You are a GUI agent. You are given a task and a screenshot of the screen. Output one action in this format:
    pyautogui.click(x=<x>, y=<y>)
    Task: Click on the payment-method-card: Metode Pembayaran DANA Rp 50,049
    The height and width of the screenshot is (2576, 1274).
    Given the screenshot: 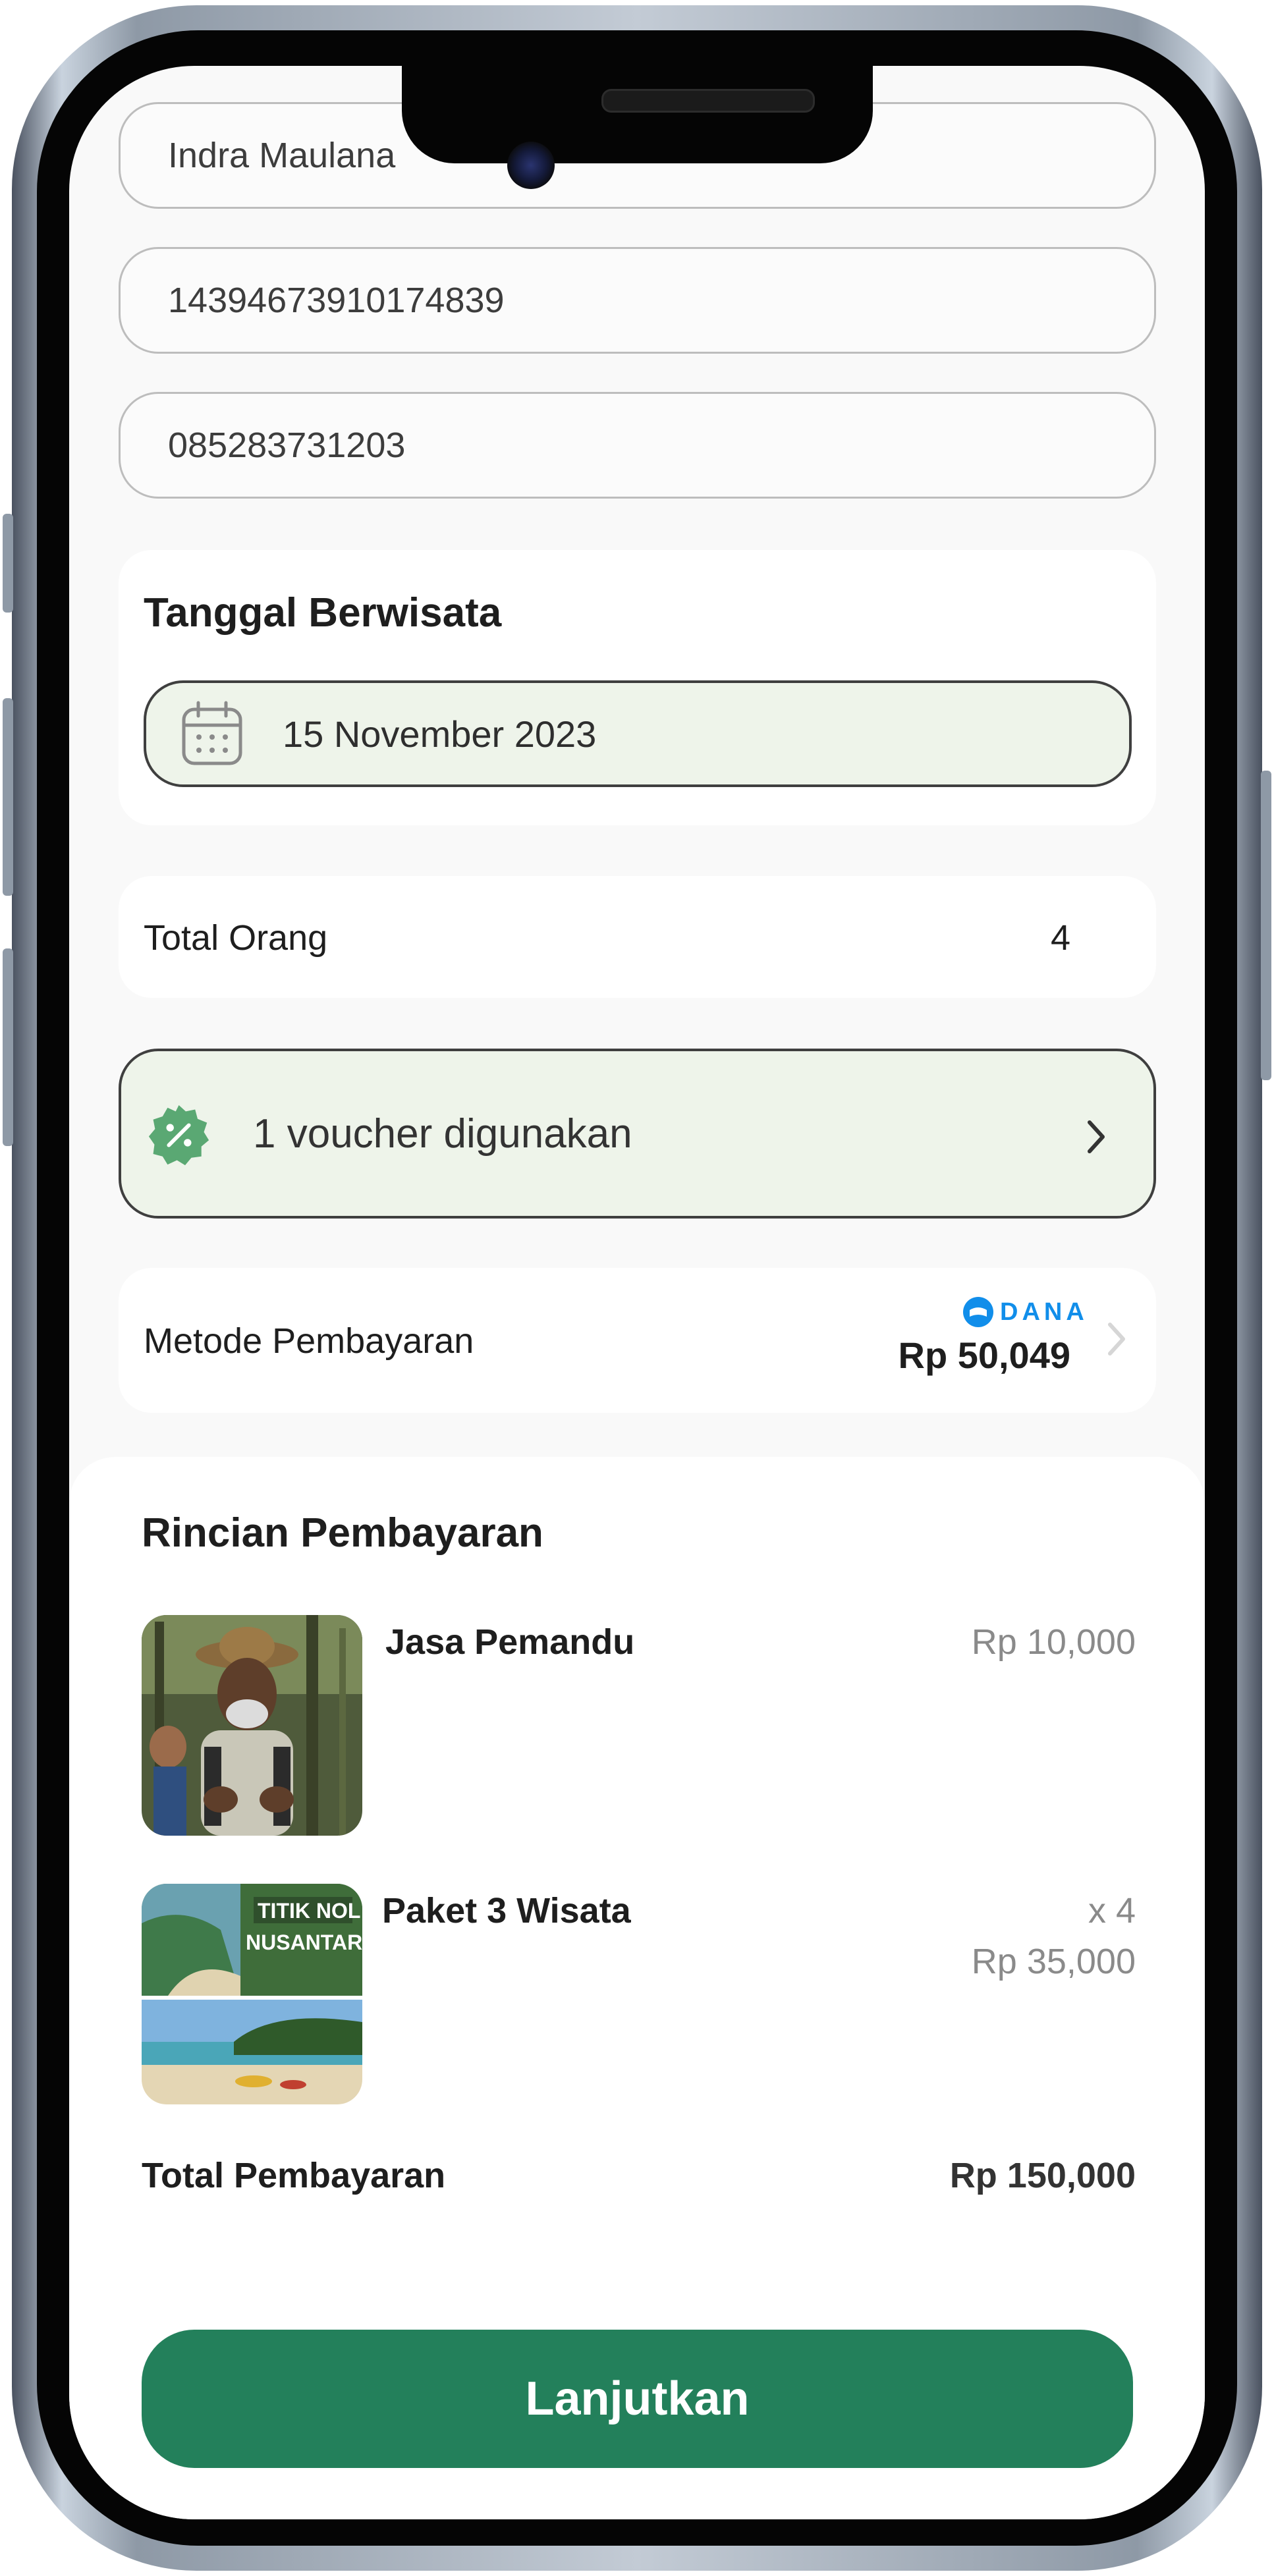 What is the action you would take?
    pyautogui.click(x=637, y=1340)
    